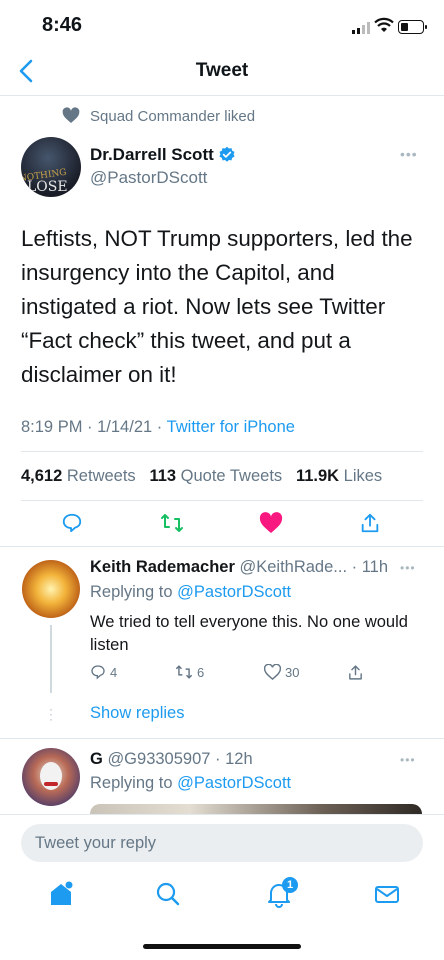 This screenshot has width=444, height=960. I want to click on thread-line, so click(51, 659).